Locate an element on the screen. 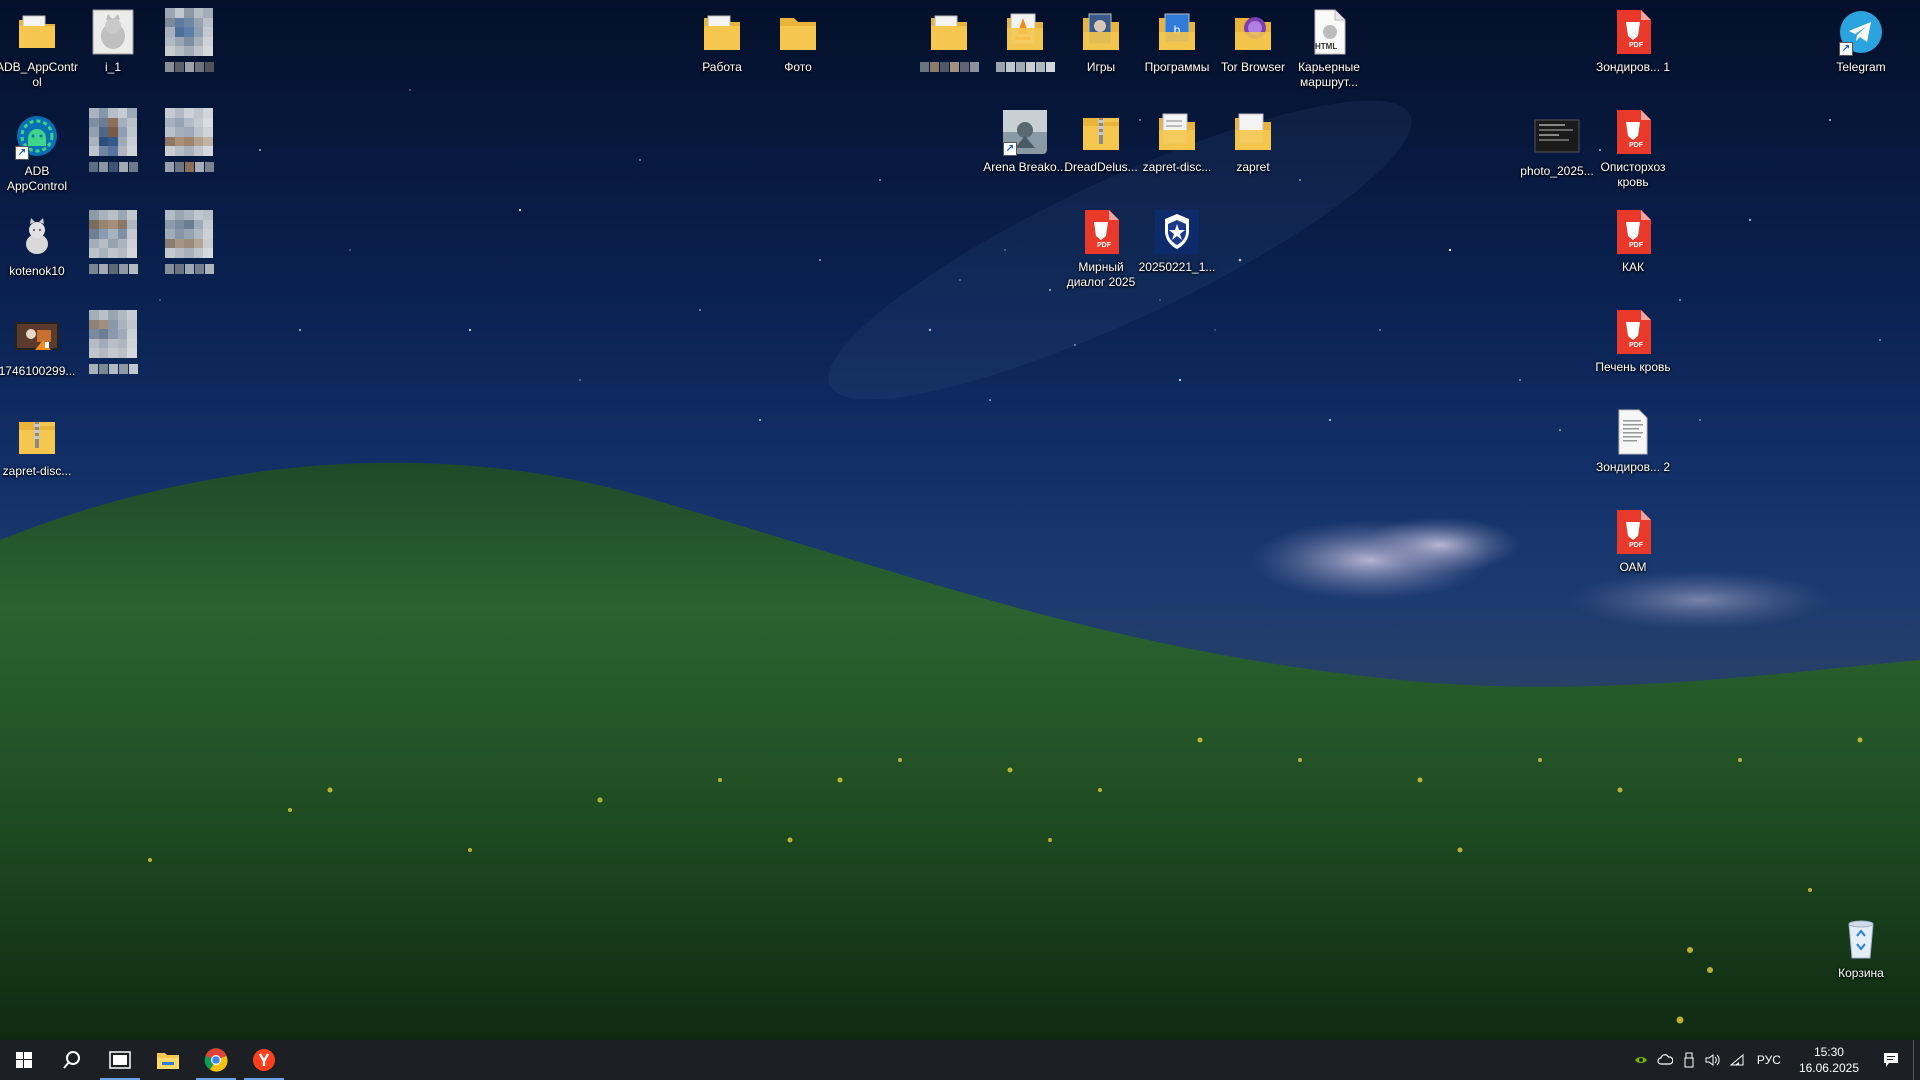  search-icon is located at coordinates (71, 1060).